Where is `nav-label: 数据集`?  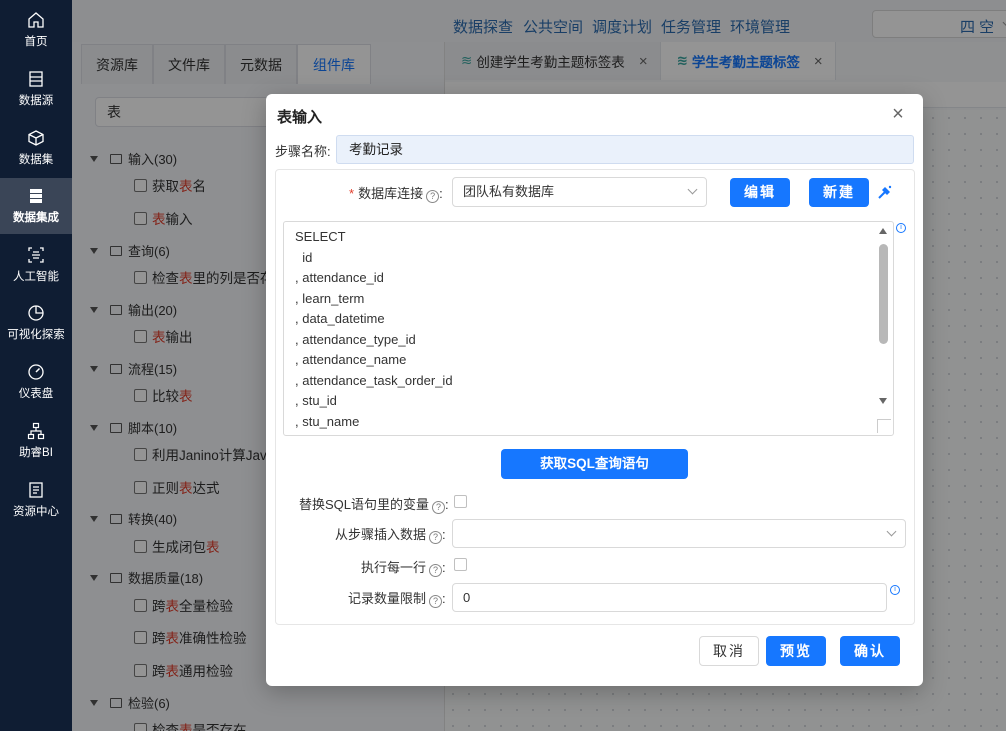 nav-label: 数据集 is located at coordinates (36, 160).